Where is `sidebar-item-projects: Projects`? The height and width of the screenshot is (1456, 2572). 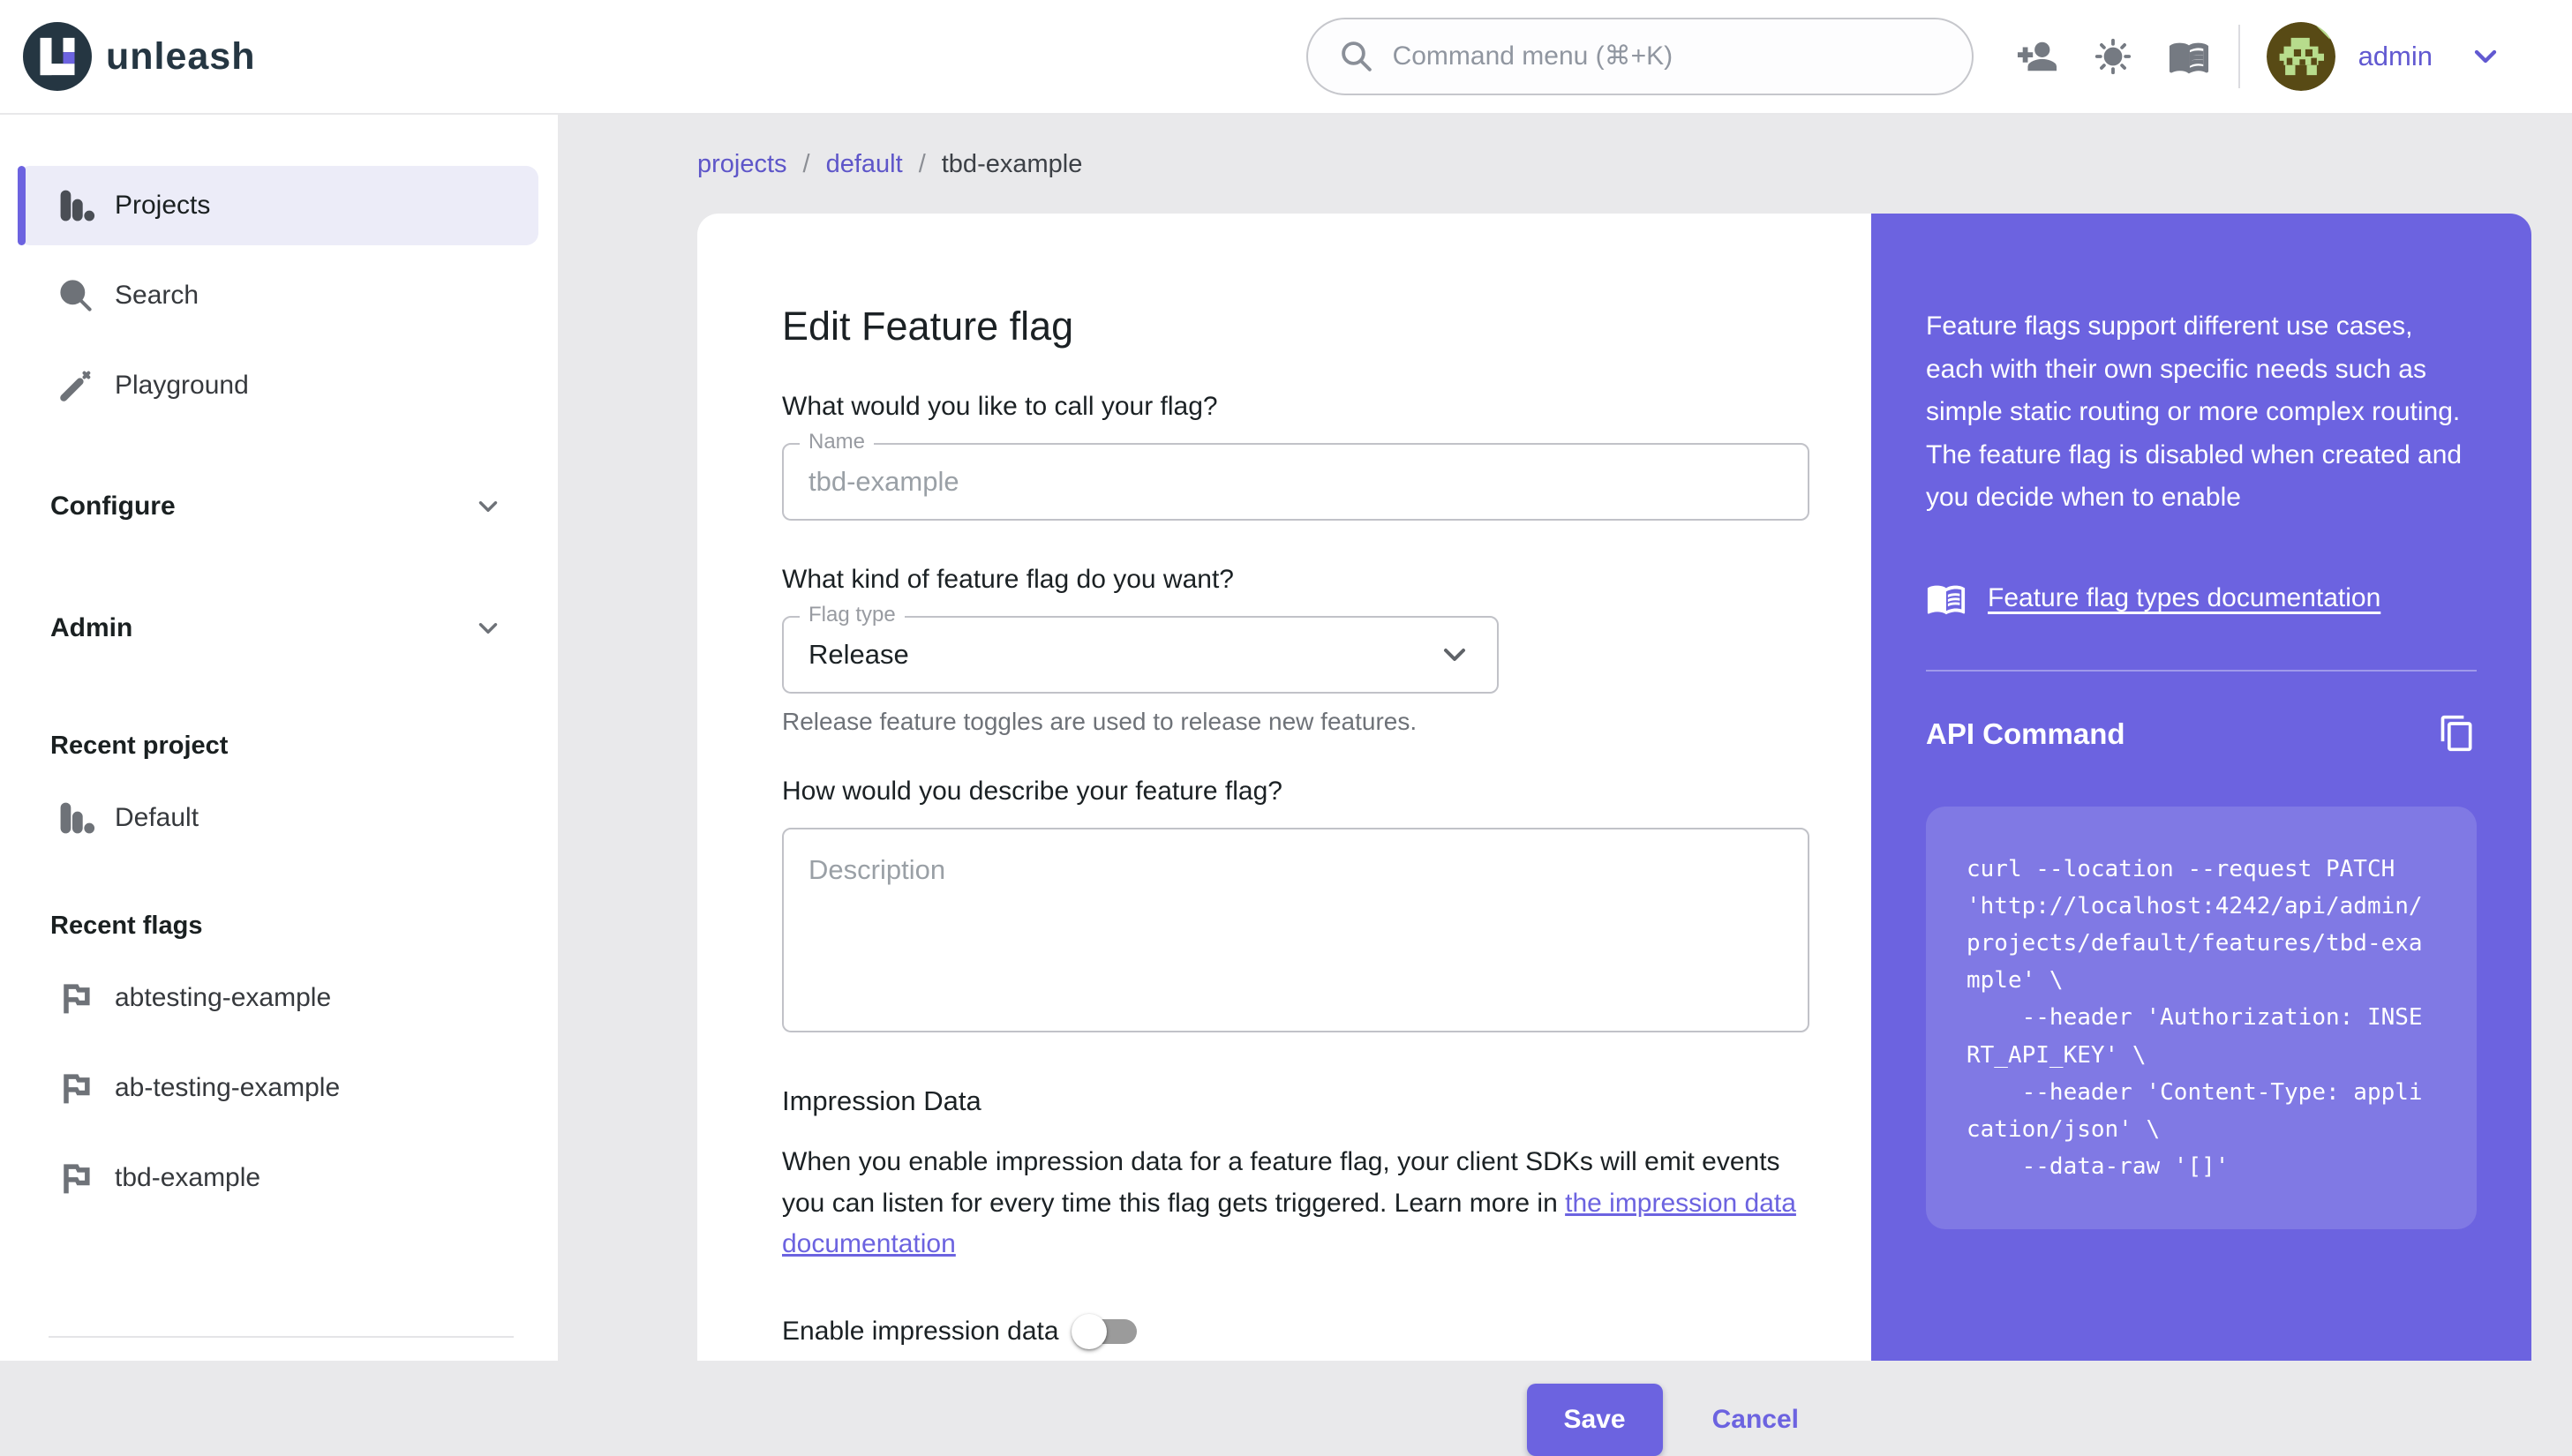
sidebar-item-projects: Projects is located at coordinates (278, 205).